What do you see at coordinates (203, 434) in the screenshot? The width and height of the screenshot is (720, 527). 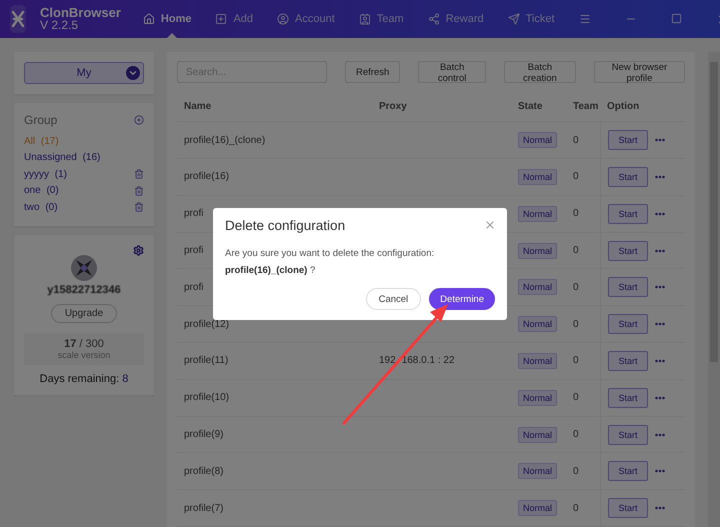 I see `name-cell-text: profile(9)` at bounding box center [203, 434].